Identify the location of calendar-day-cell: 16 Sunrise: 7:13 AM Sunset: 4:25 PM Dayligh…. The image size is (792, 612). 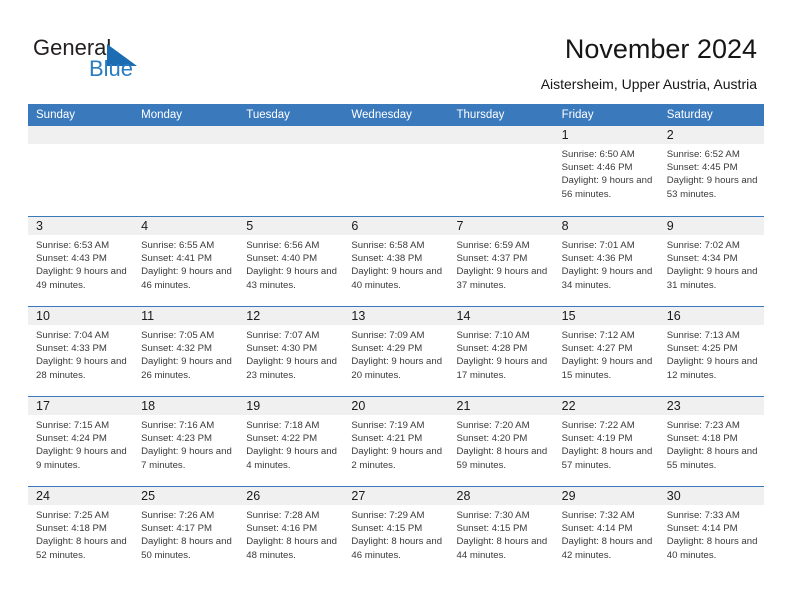
(711, 351).